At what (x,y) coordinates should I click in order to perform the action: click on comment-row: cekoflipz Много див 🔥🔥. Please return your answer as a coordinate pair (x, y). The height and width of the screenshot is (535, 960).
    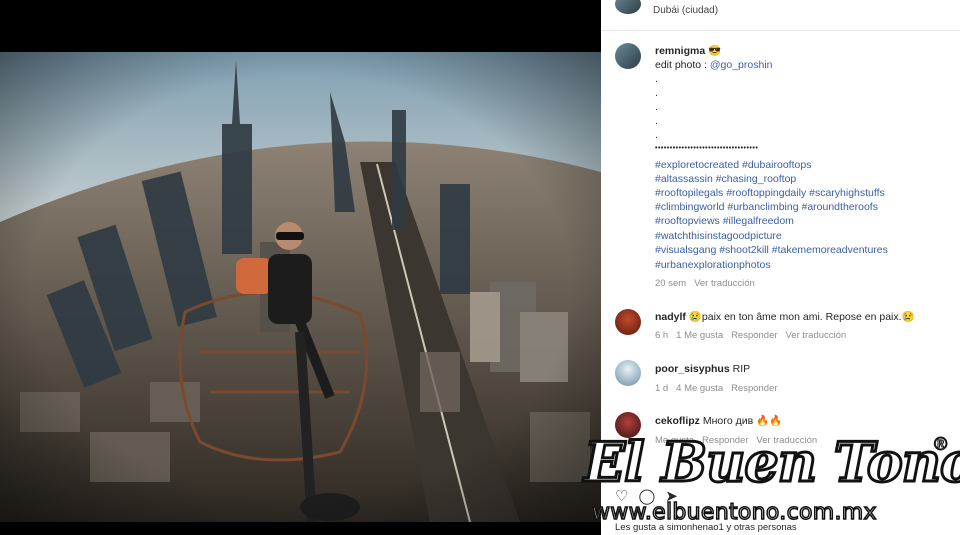
    Looking at the image, I should click on (718, 421).